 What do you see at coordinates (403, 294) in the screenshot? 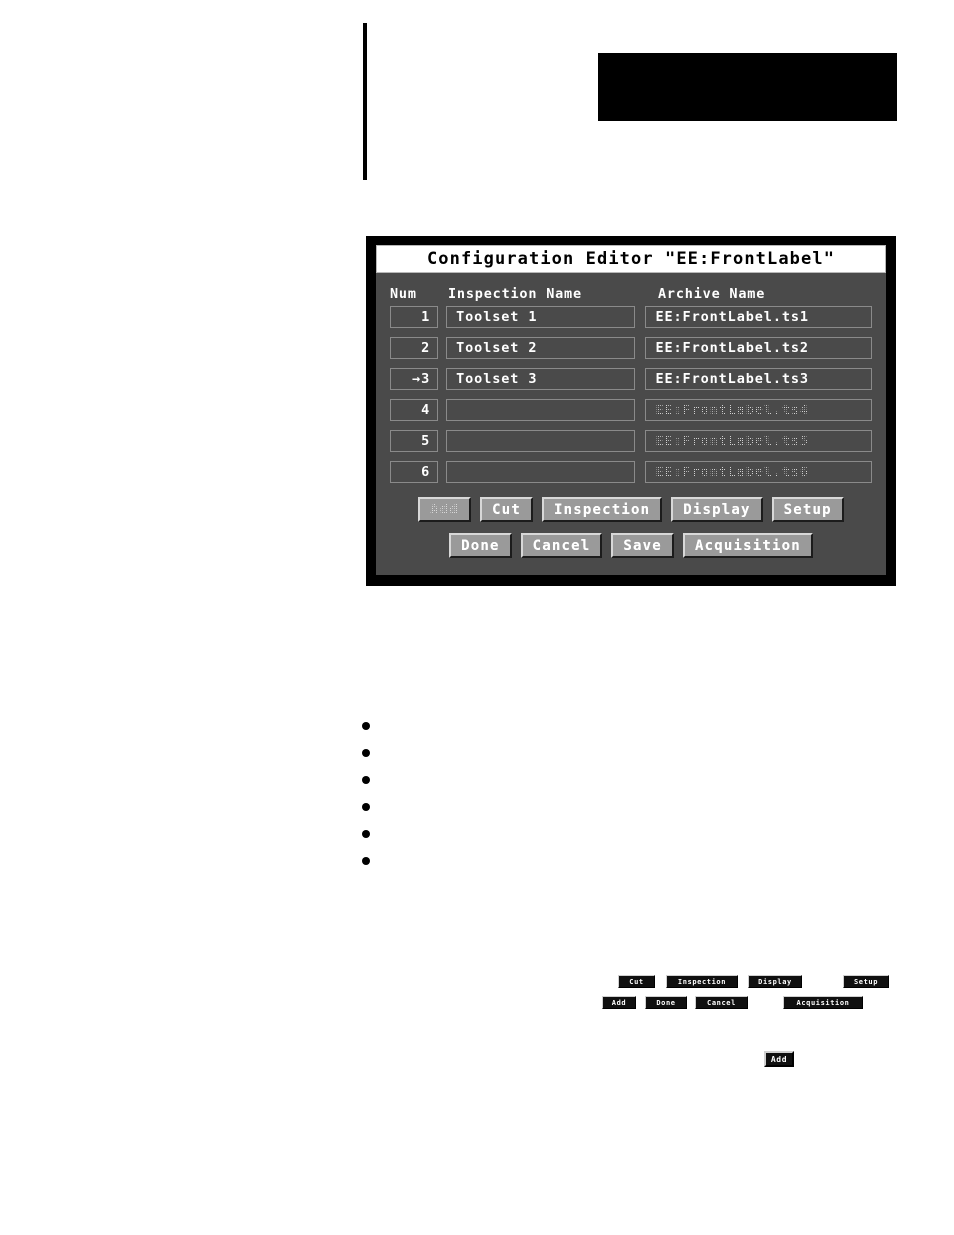
I see `column-header-num: Num` at bounding box center [403, 294].